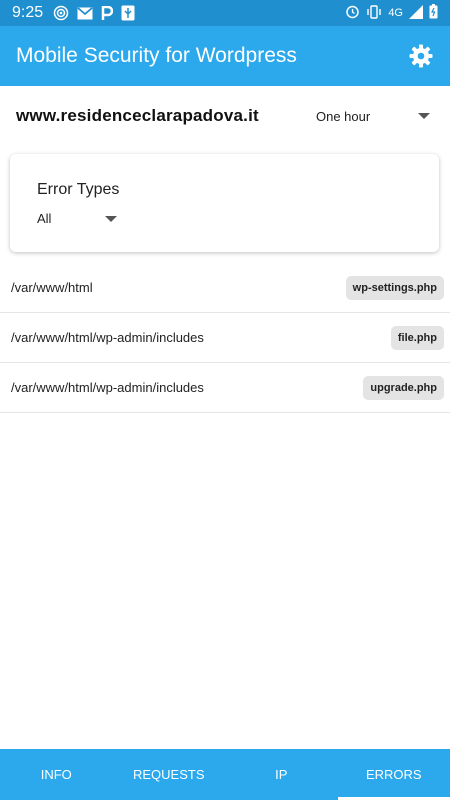 This screenshot has width=450, height=800. I want to click on parking-icon, so click(107, 13).